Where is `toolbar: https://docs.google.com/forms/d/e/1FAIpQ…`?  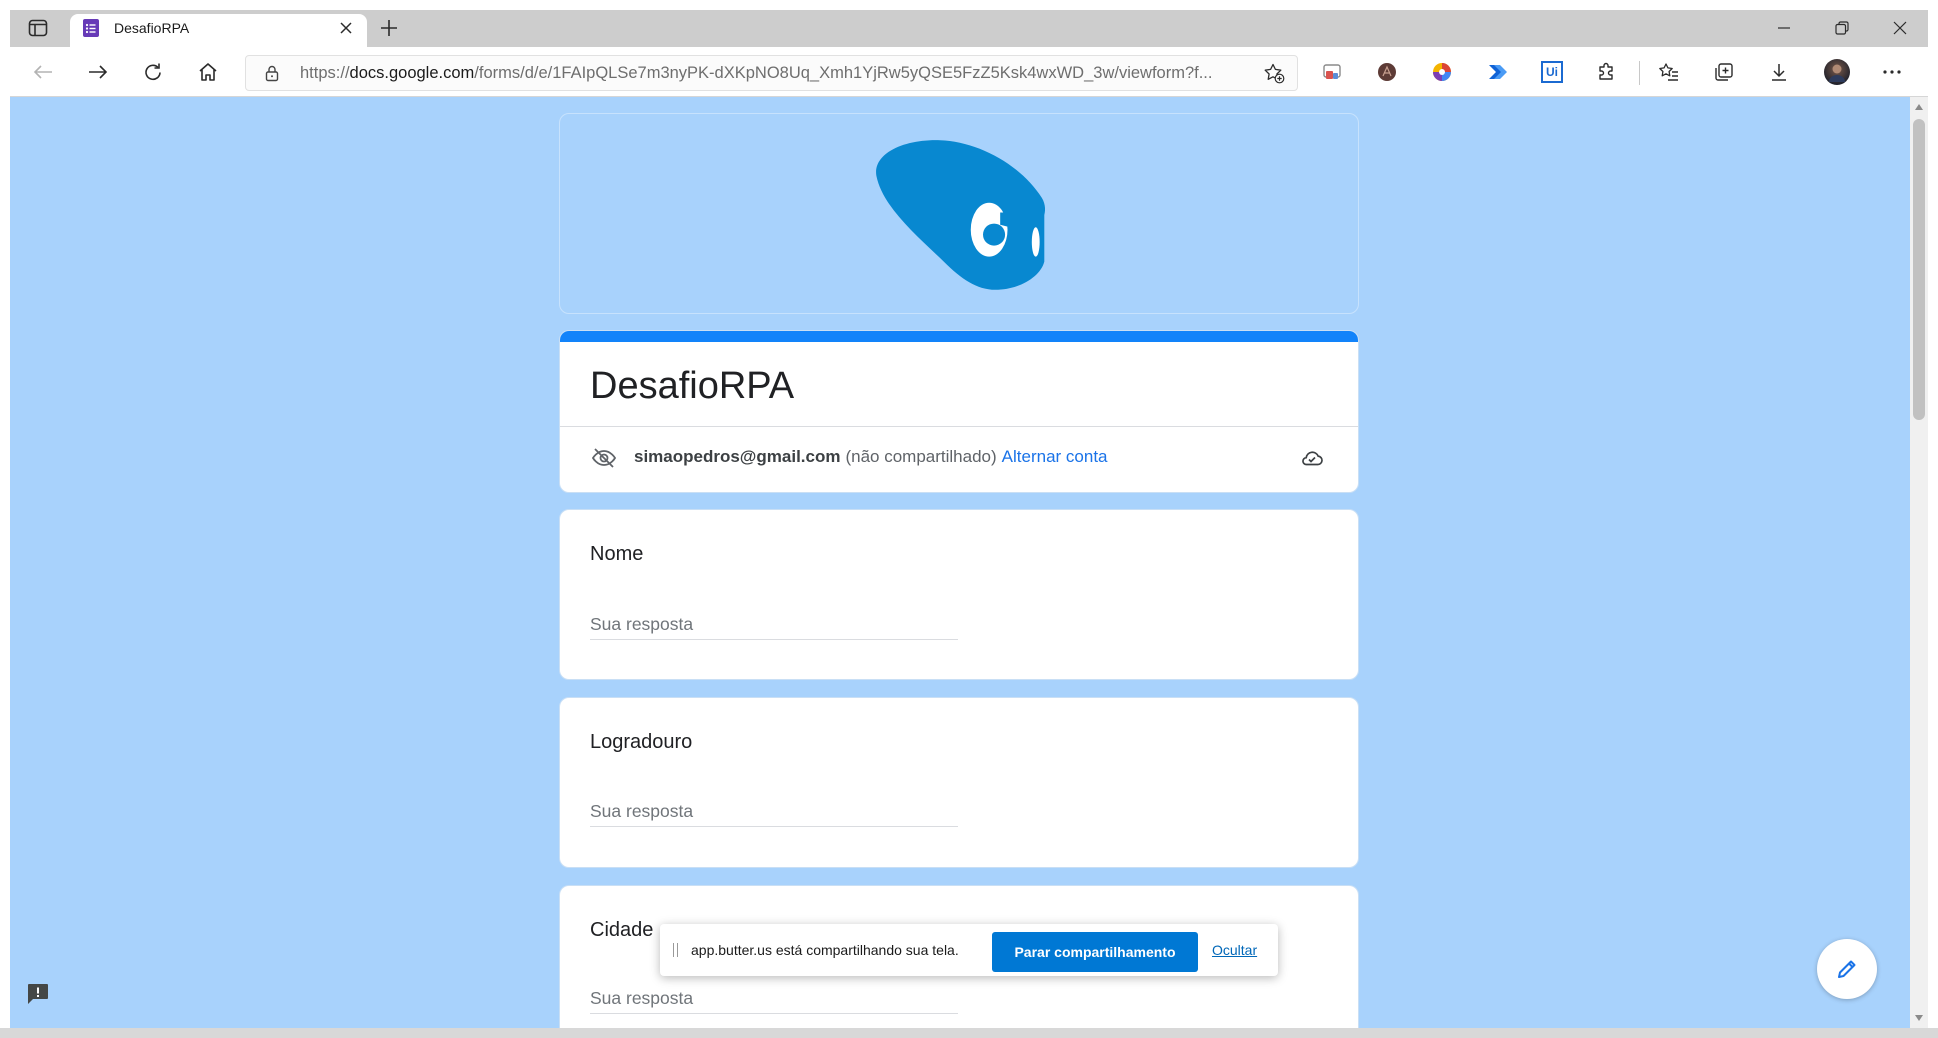 toolbar: https://docs.google.com/forms/d/e/1FAIpQ… is located at coordinates (969, 72).